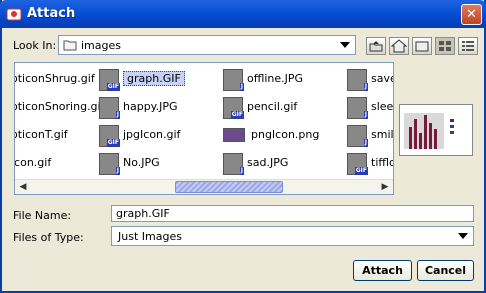 The width and height of the screenshot is (486, 293). Describe the element at coordinates (382, 163) in the screenshot. I see `list-item: tifflo` at that location.